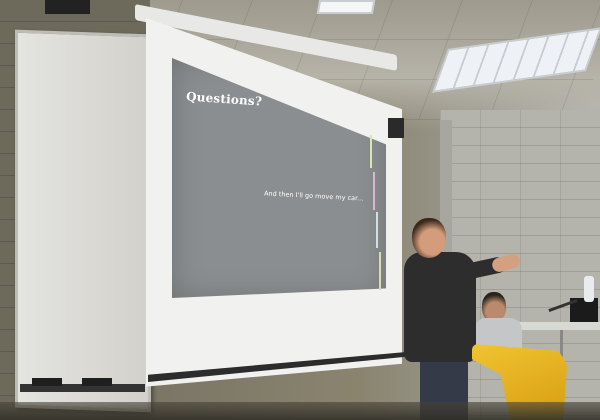 This screenshot has width=600, height=420. I want to click on desk, so click(557, 326).